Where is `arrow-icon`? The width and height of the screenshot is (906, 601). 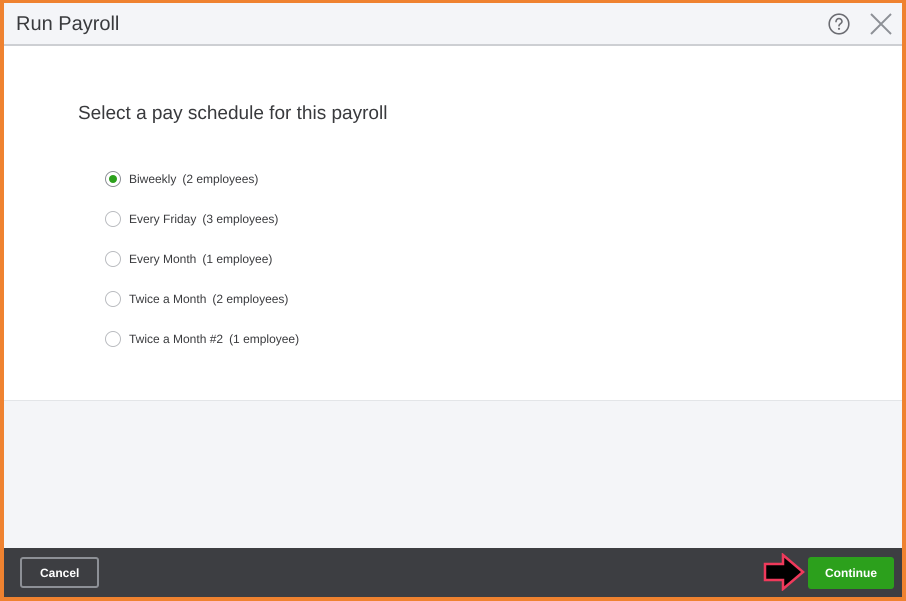 arrow-icon is located at coordinates (784, 572).